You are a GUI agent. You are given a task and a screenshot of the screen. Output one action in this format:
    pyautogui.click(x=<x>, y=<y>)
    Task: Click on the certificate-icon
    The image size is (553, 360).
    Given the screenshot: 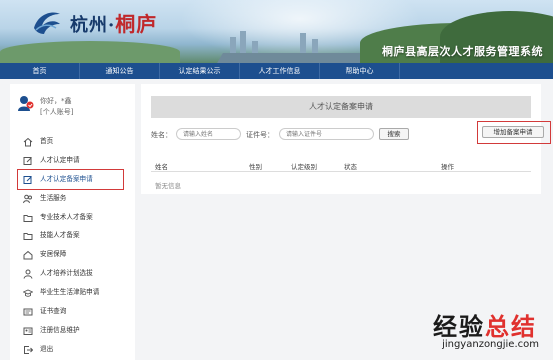 What is the action you would take?
    pyautogui.click(x=28, y=312)
    